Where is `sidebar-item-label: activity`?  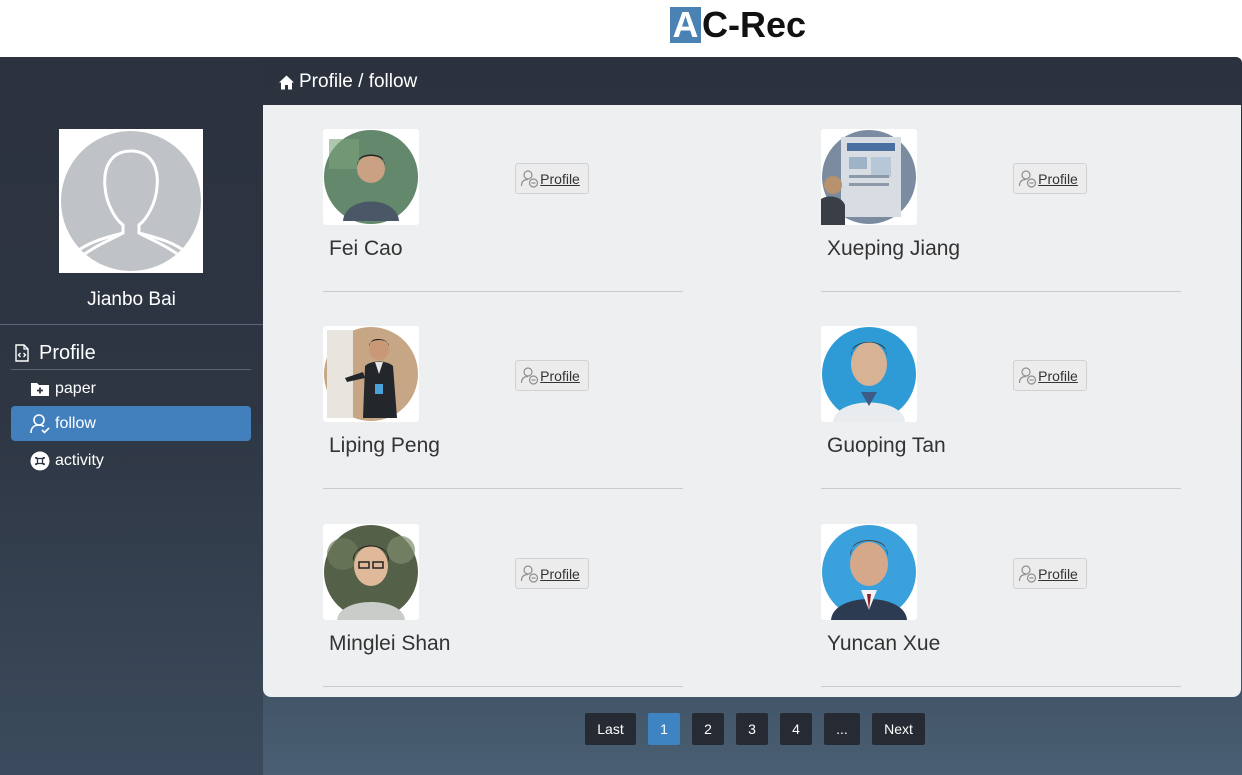
sidebar-item-label: activity is located at coordinates (79, 460).